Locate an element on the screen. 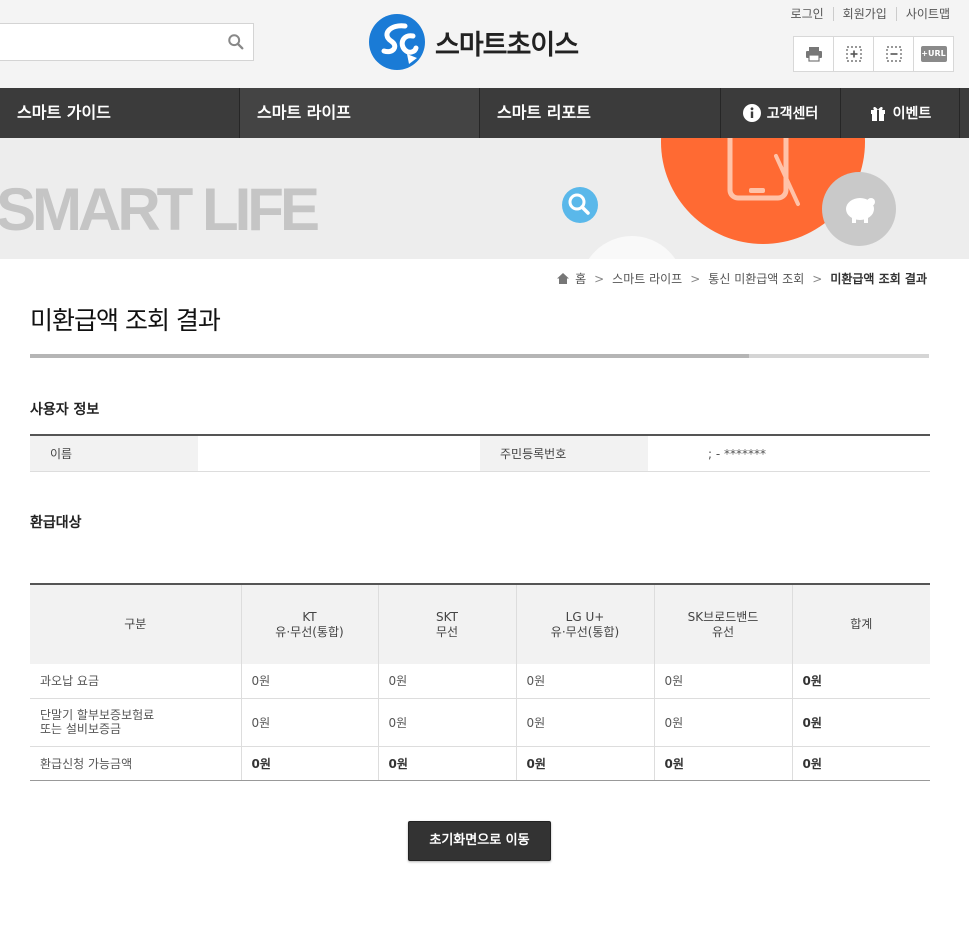 The image size is (969, 933). print-icon is located at coordinates (813, 54).